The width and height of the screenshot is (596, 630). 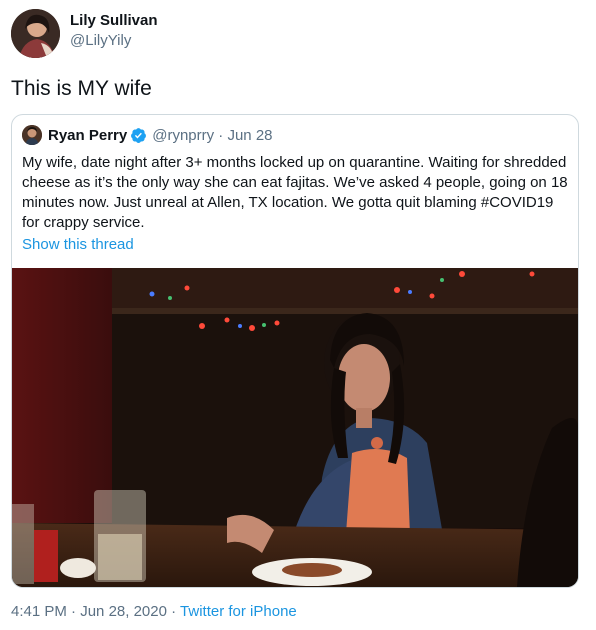 I want to click on quoted-tweet-header: Ryan Perry @rynprry · Jun 28, so click(x=147, y=135).